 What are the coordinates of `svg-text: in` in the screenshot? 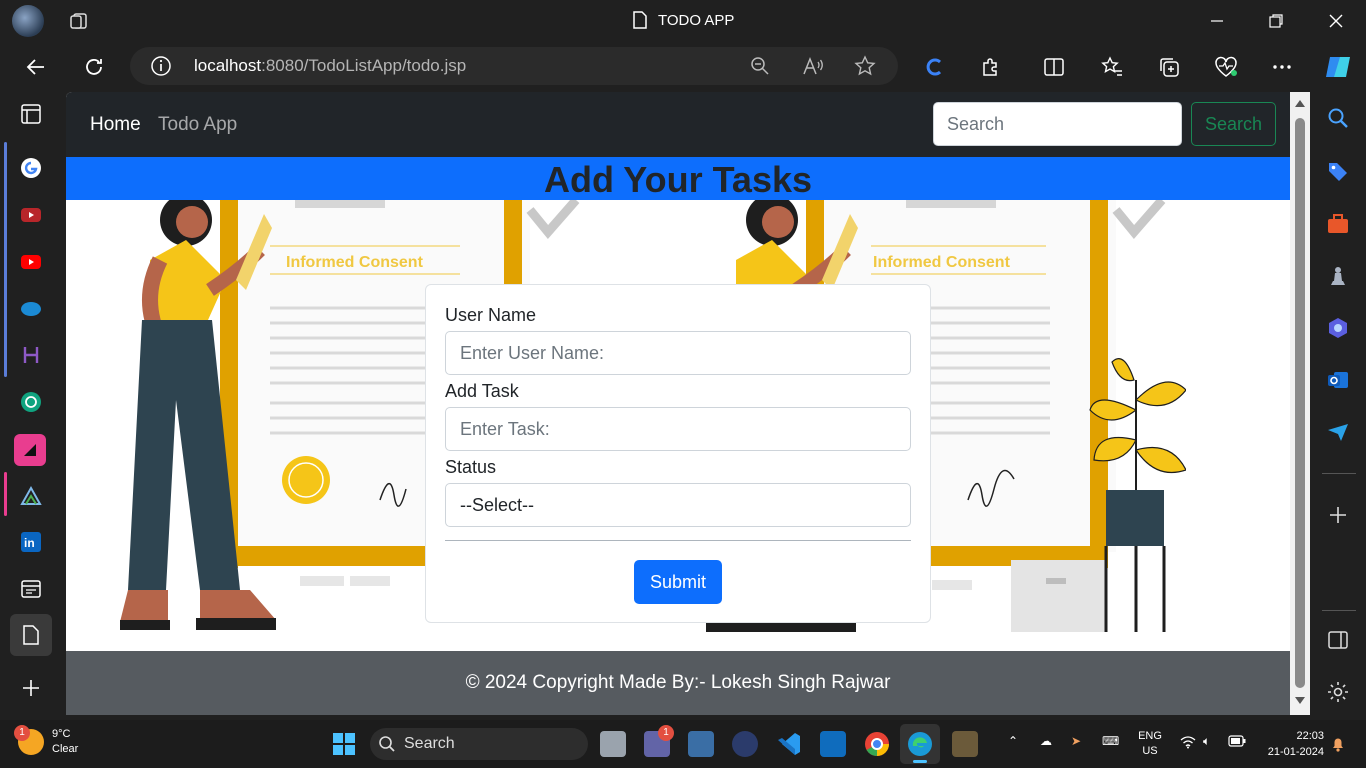 It's located at (29, 543).